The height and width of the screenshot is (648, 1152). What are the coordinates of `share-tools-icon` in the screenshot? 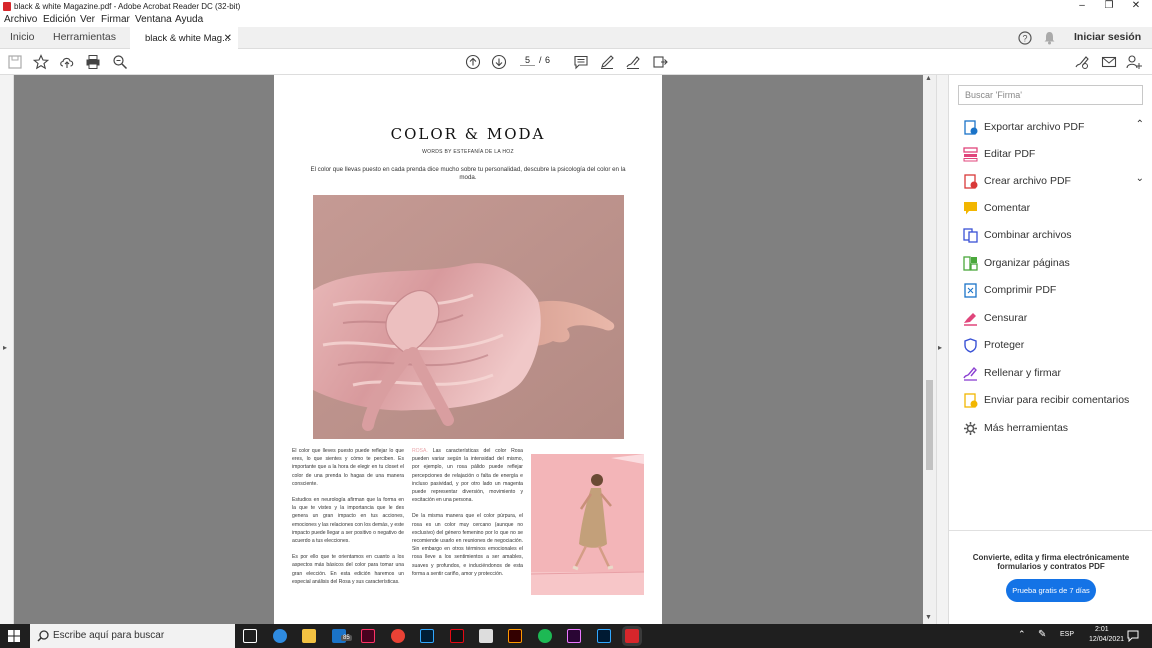 It's located at (660, 62).